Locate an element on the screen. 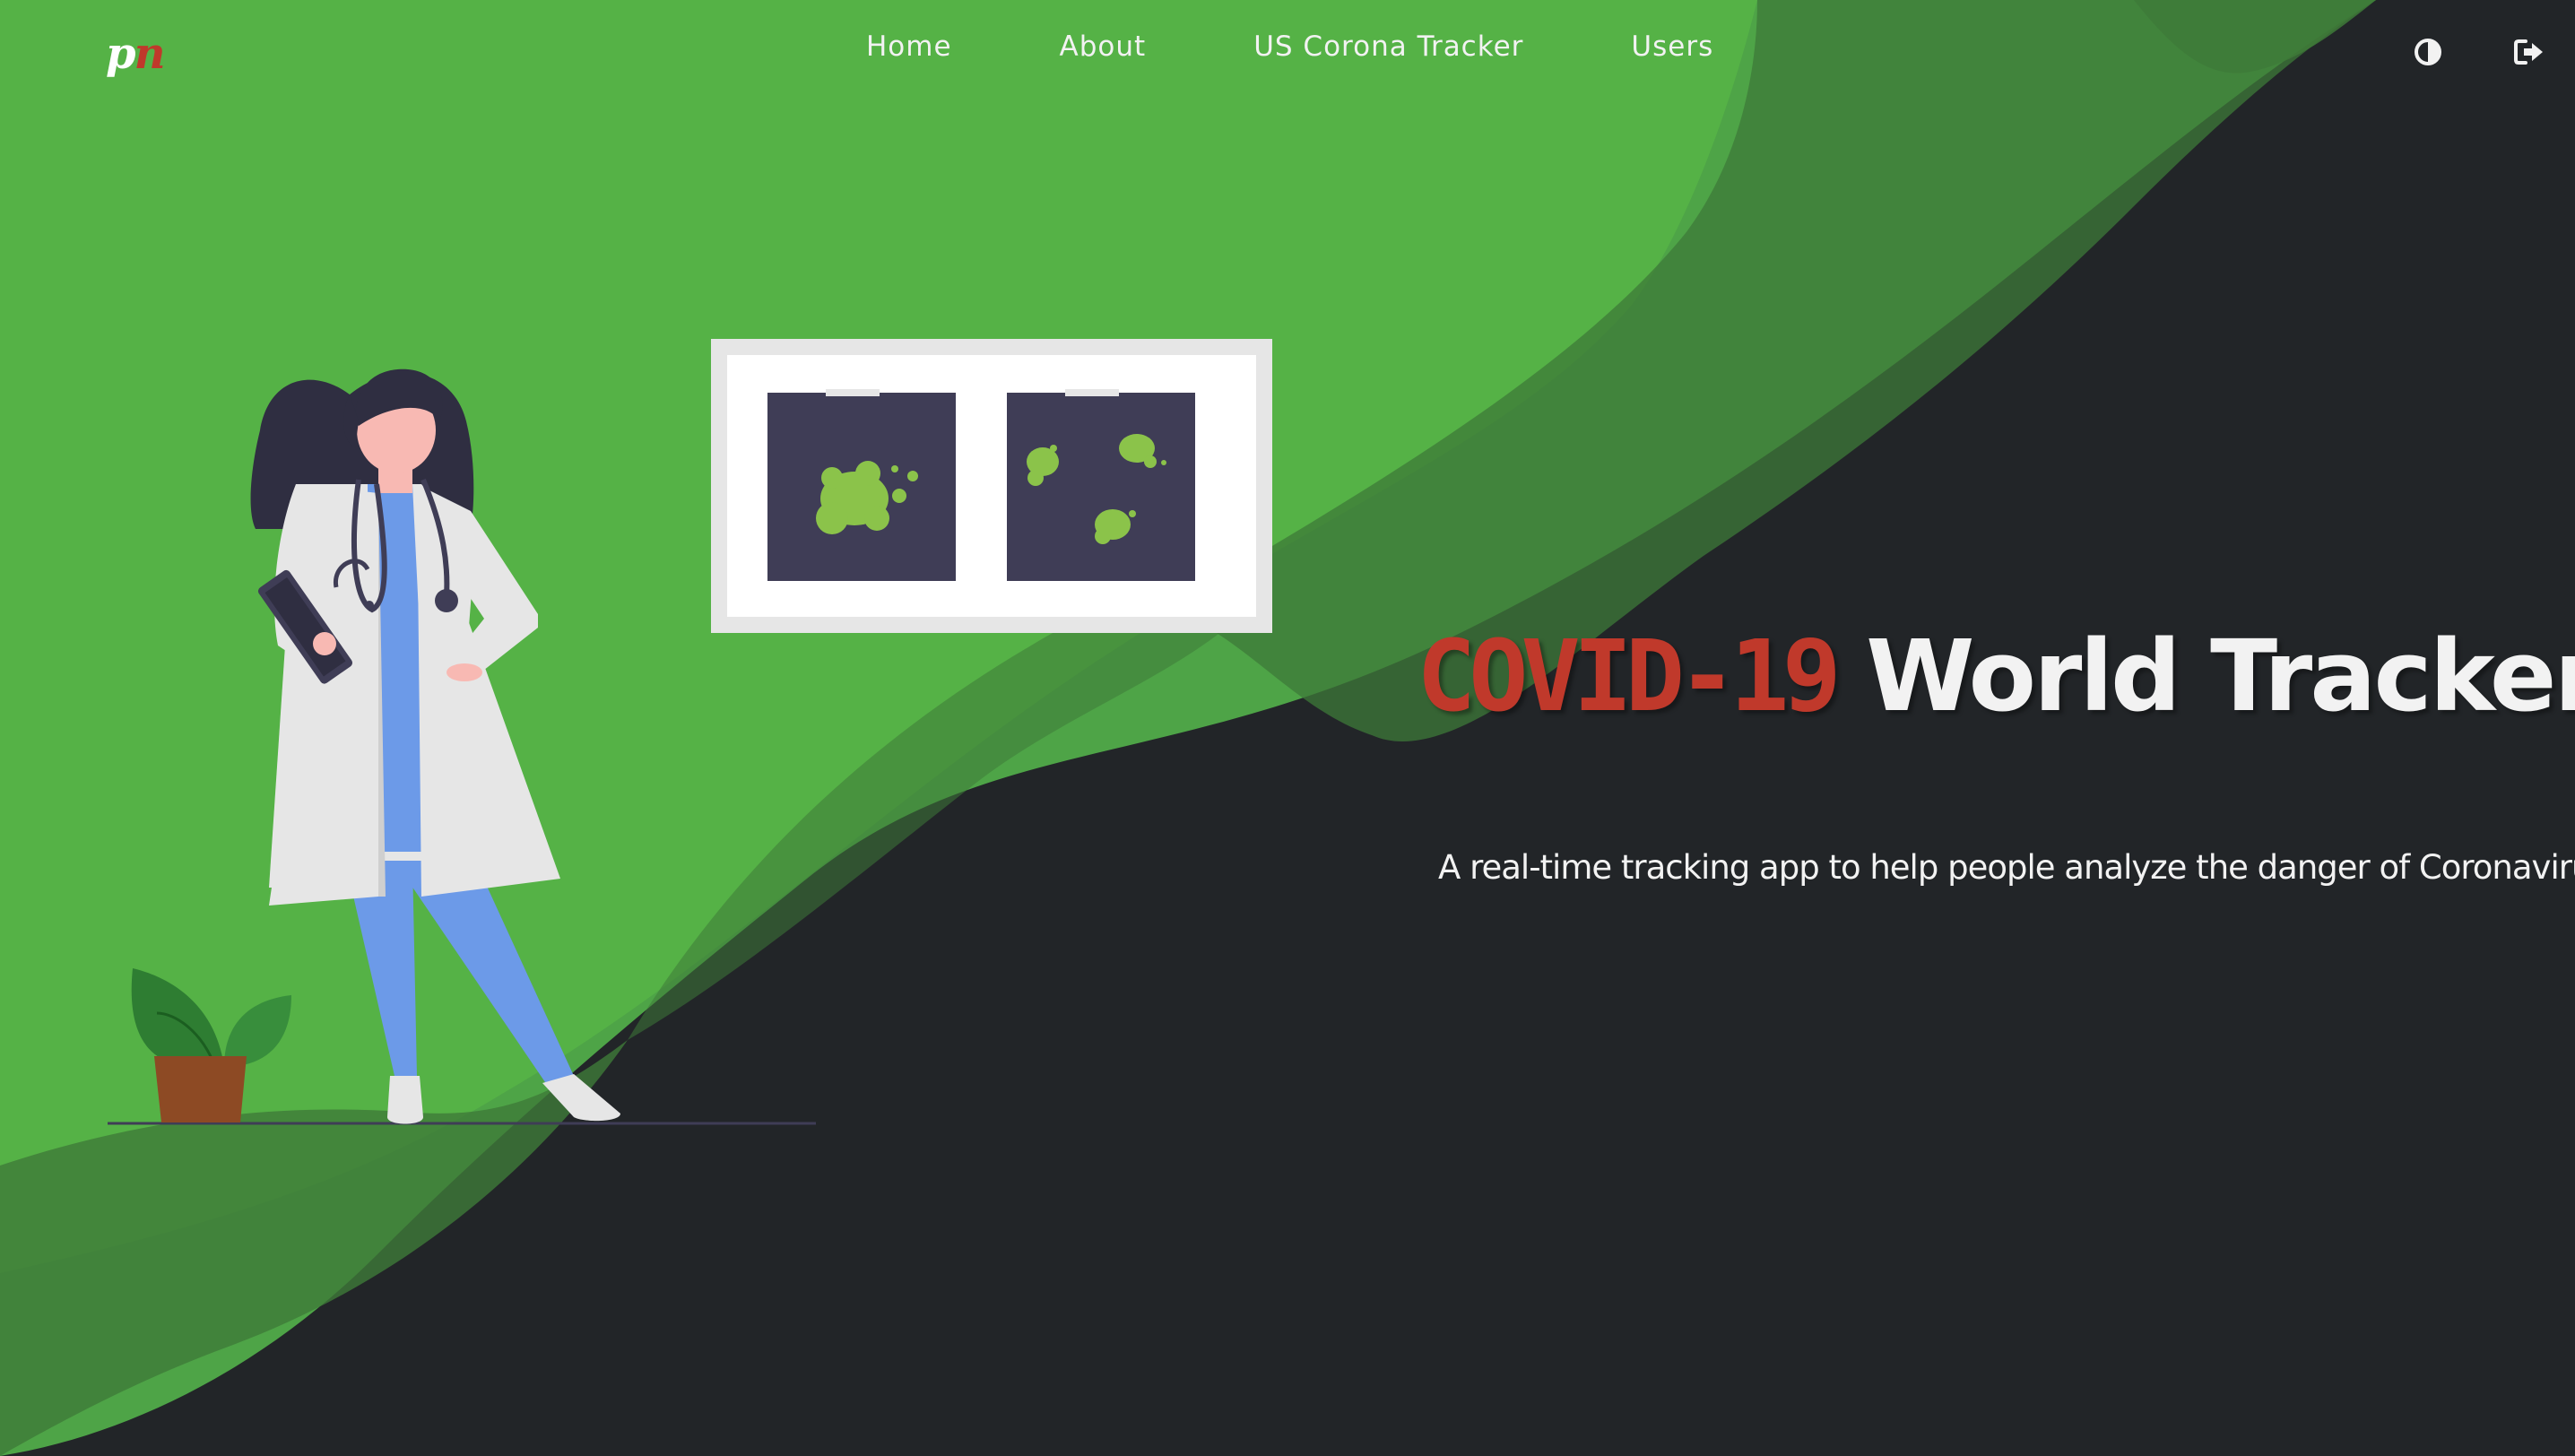 The width and height of the screenshot is (2575, 1456). logo-letter-n: n is located at coordinates (150, 54).